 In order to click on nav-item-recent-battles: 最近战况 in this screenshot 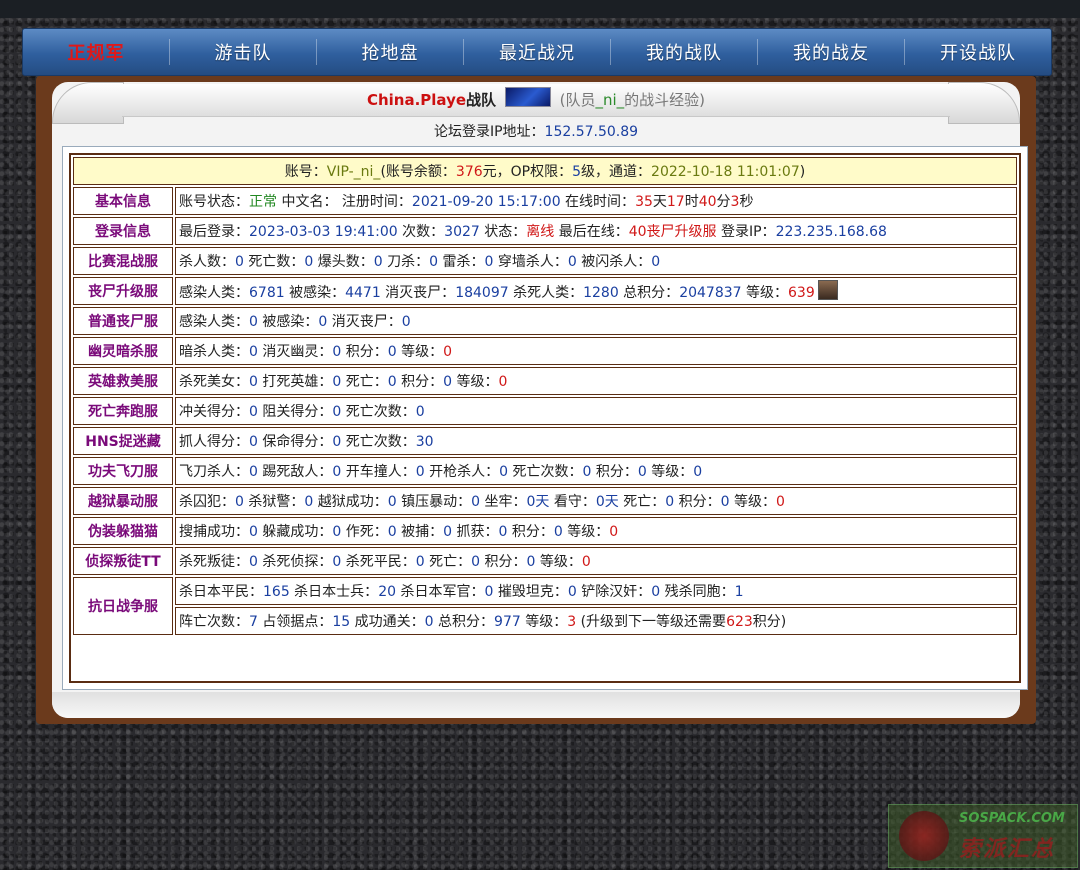, I will do `click(536, 52)`.